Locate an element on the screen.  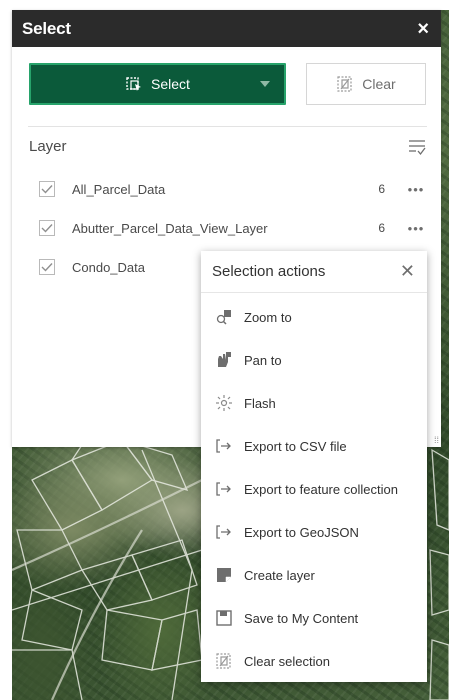
action-label: Export to feature collection is located at coordinates (321, 489).